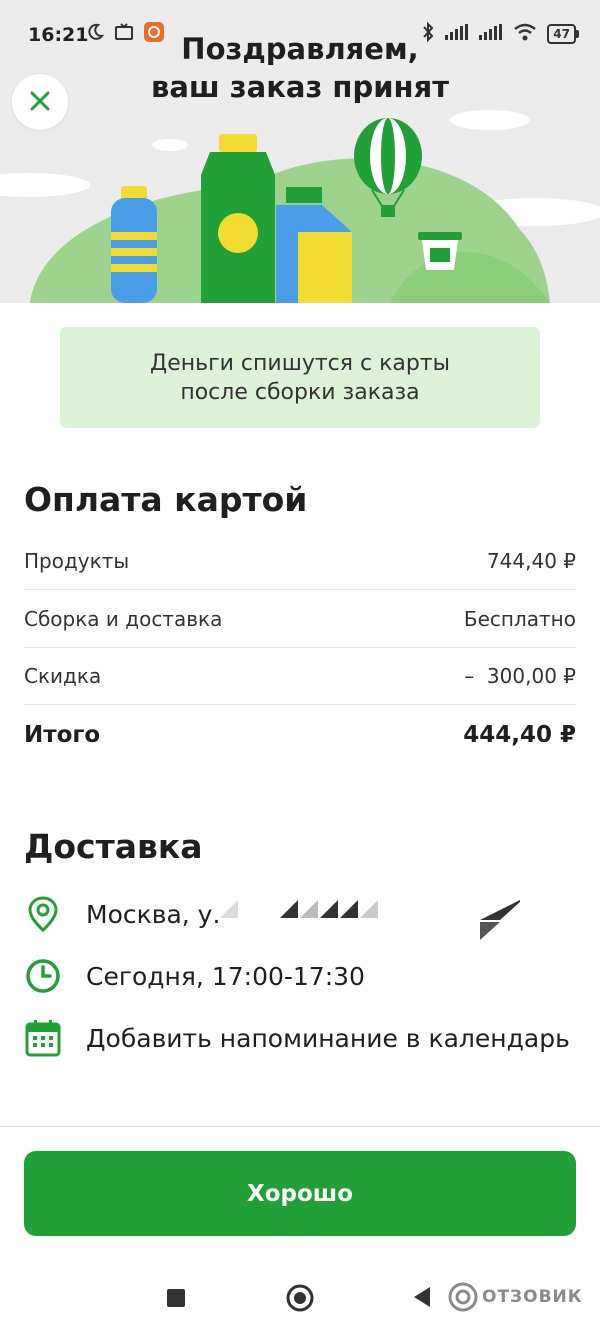 The width and height of the screenshot is (600, 1333). I want to click on row-label: Сборка и доставка, so click(123, 618).